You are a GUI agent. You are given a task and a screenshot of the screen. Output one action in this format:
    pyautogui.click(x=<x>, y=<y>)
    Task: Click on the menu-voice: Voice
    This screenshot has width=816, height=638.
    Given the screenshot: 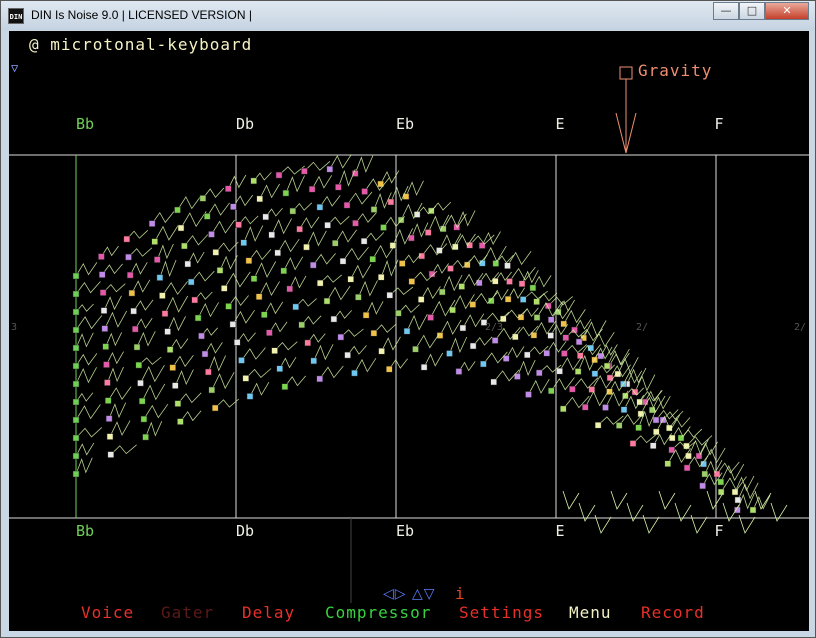 What is the action you would take?
    pyautogui.click(x=107, y=612)
    